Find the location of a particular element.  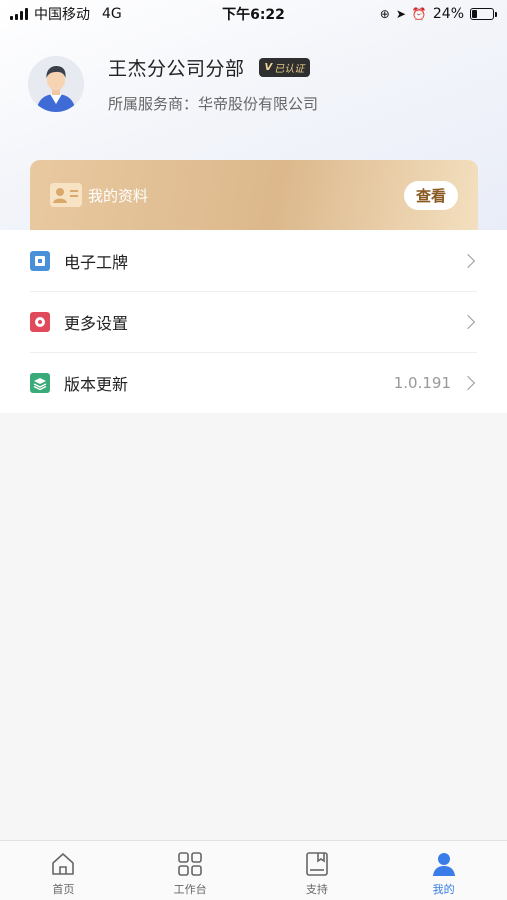

carrier-name: 中国移动 is located at coordinates (62, 15).